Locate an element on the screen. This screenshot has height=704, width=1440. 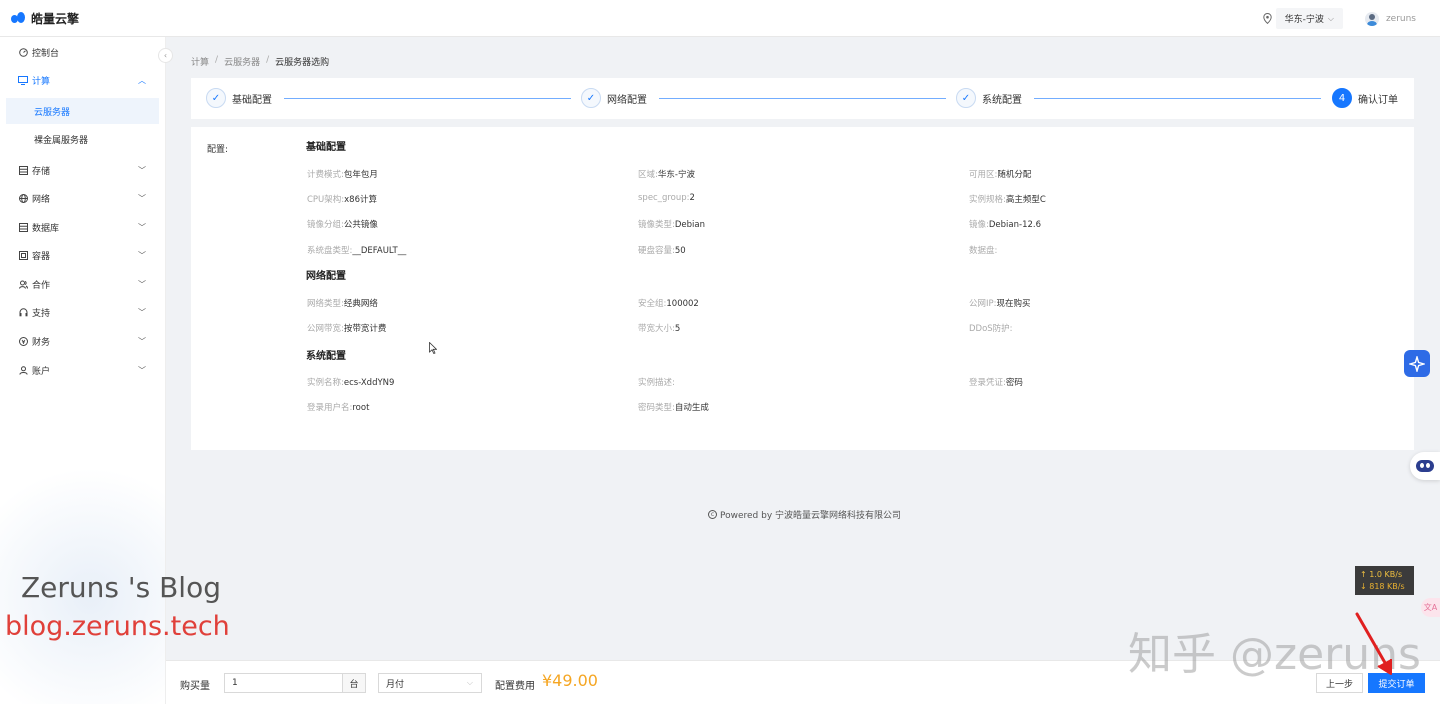
container-icon is located at coordinates (23, 255).